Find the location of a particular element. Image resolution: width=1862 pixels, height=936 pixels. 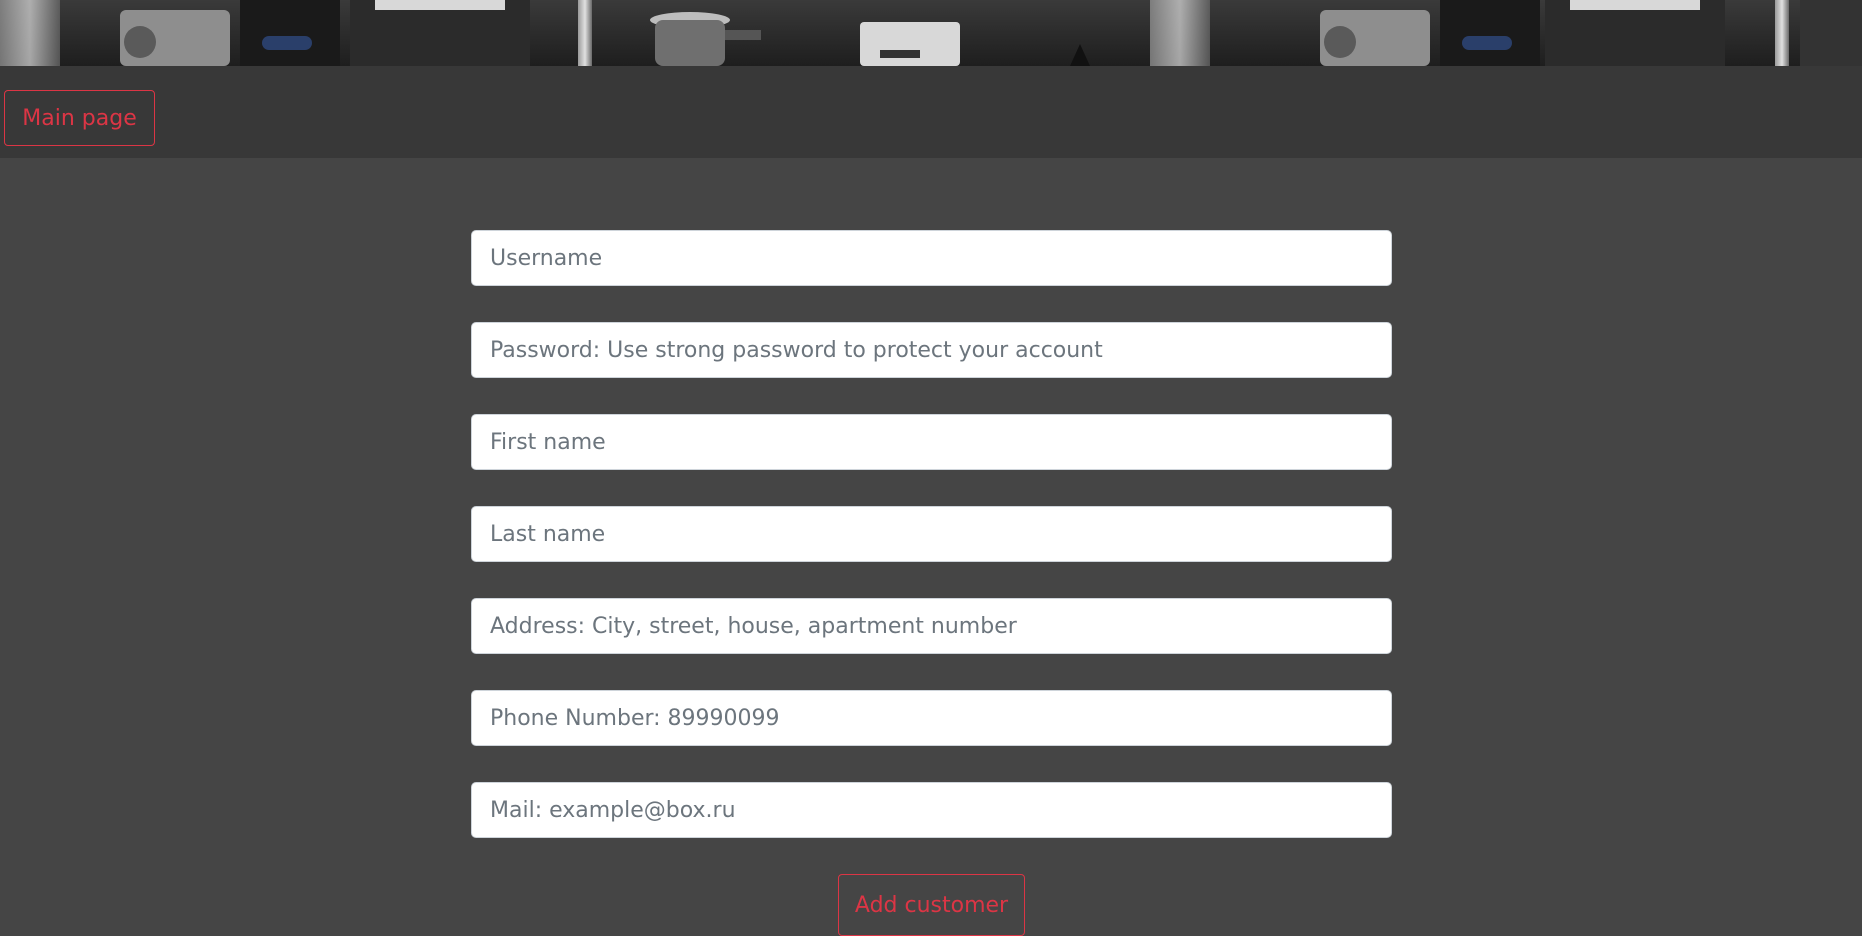

first-name-input is located at coordinates (931, 442).